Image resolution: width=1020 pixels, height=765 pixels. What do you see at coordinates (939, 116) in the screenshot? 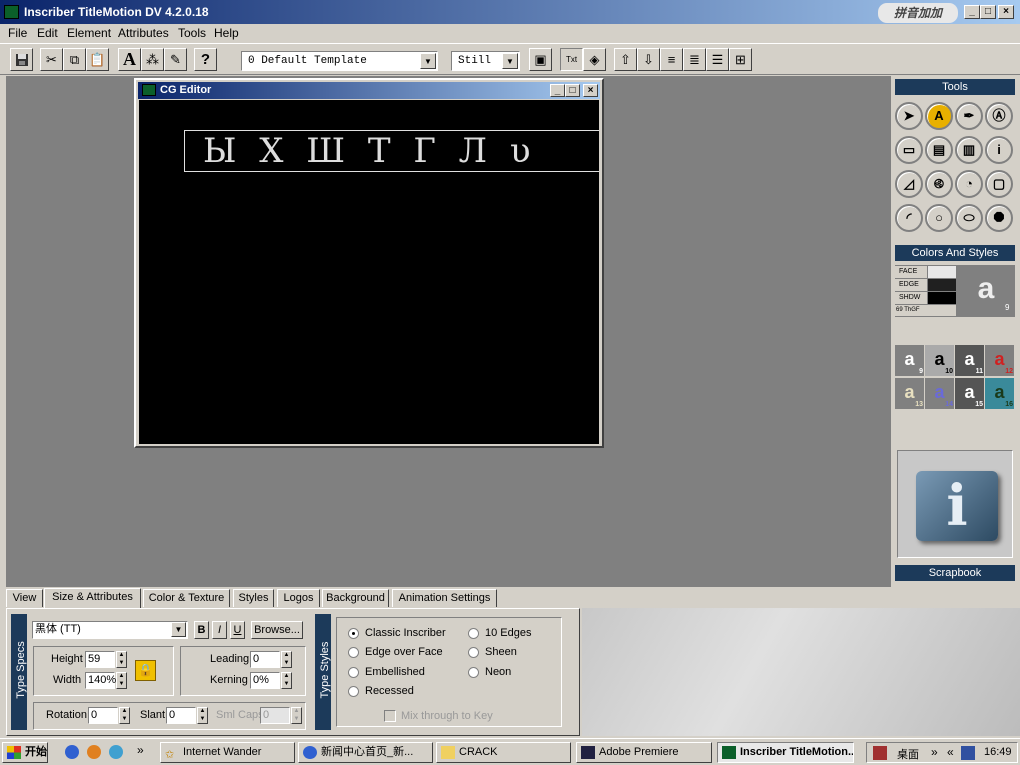
I see `text-tool-a-icon: A` at bounding box center [939, 116].